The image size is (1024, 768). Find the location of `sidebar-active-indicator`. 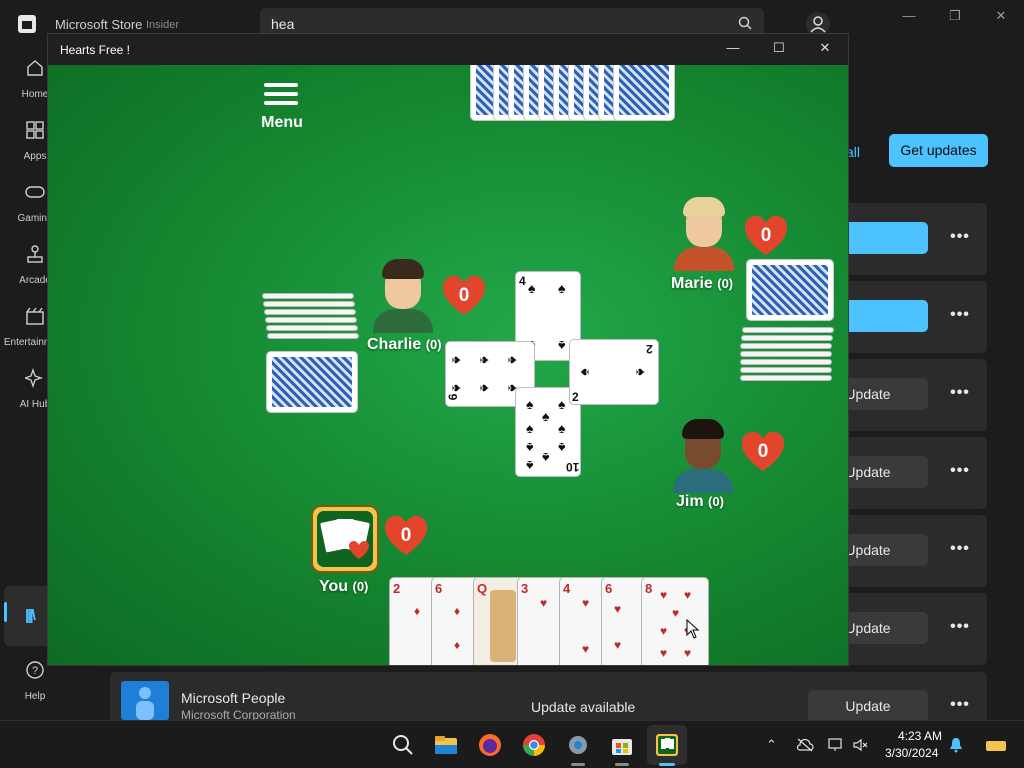

sidebar-active-indicator is located at coordinates (5, 612).